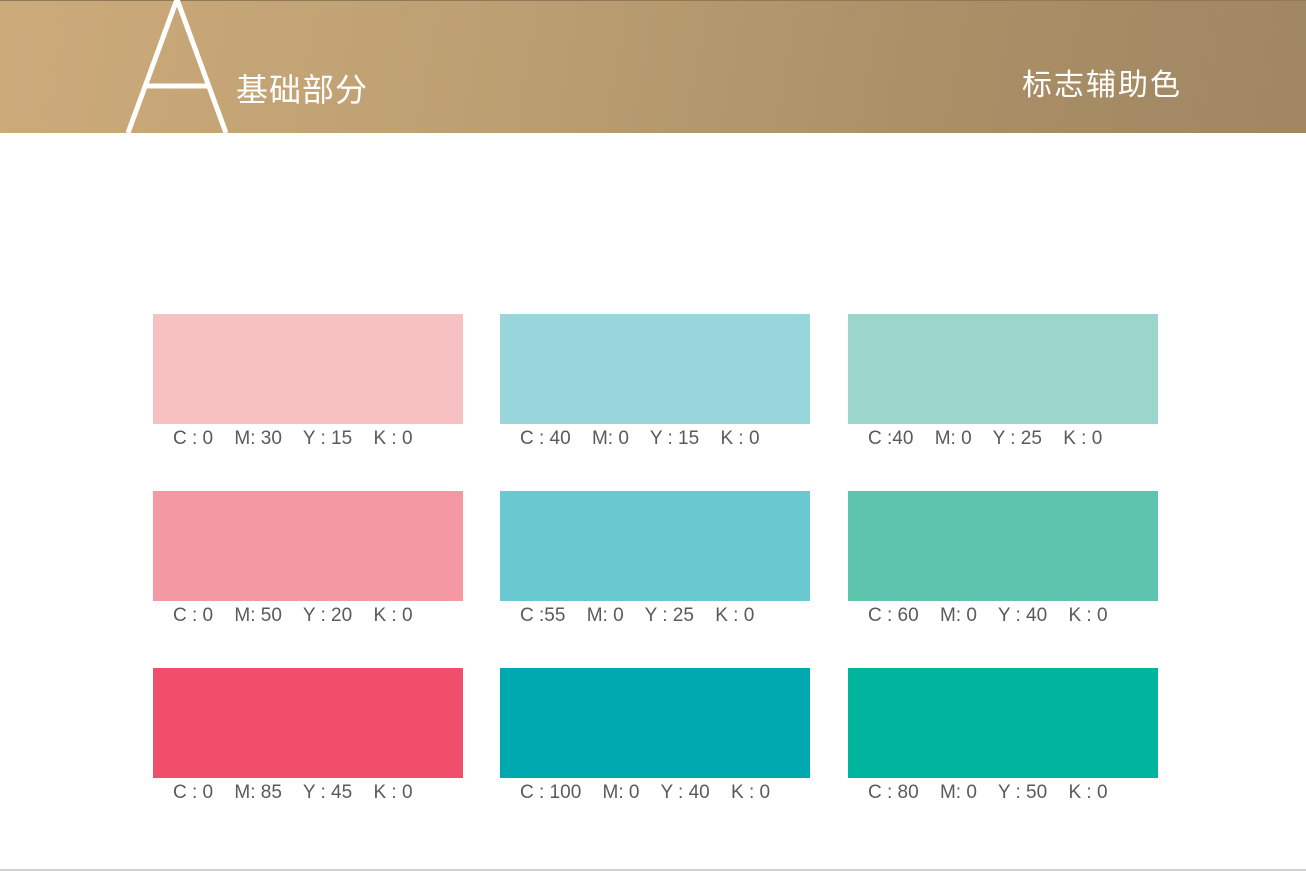 This screenshot has width=1306, height=872. I want to click on section-title: 基础部分, so click(302, 90).